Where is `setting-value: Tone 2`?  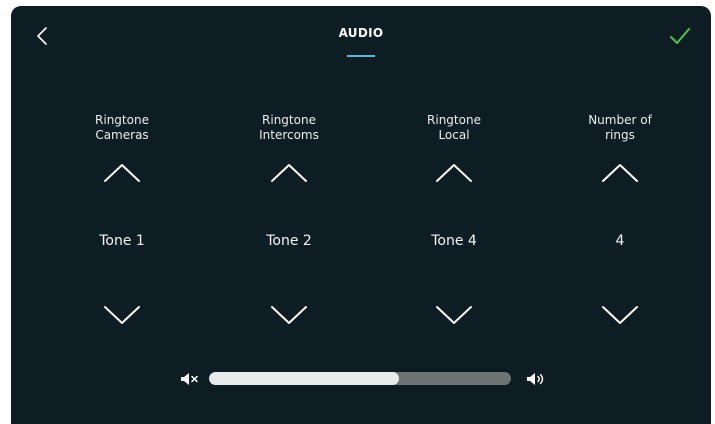
setting-value: Tone 2 is located at coordinates (289, 241).